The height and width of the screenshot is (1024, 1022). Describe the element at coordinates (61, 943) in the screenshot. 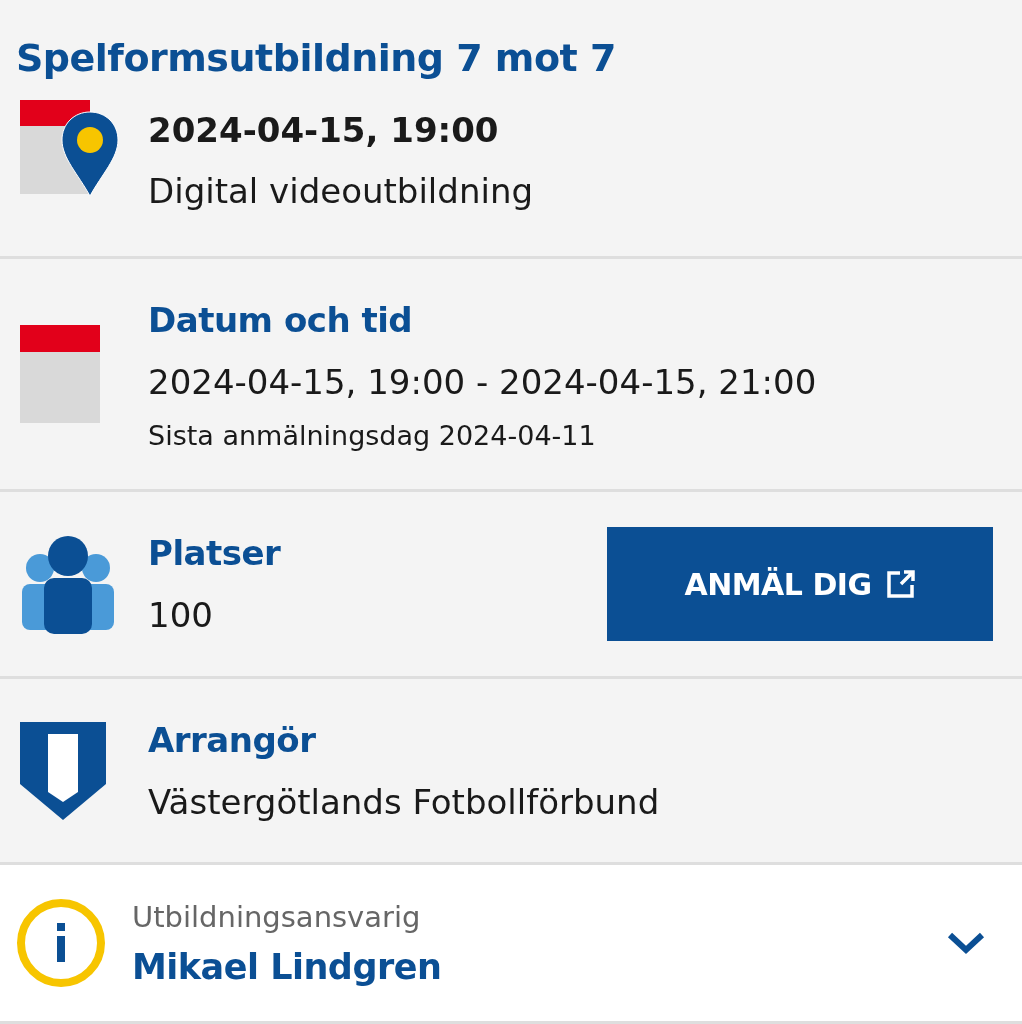

I see `info-icon` at that location.